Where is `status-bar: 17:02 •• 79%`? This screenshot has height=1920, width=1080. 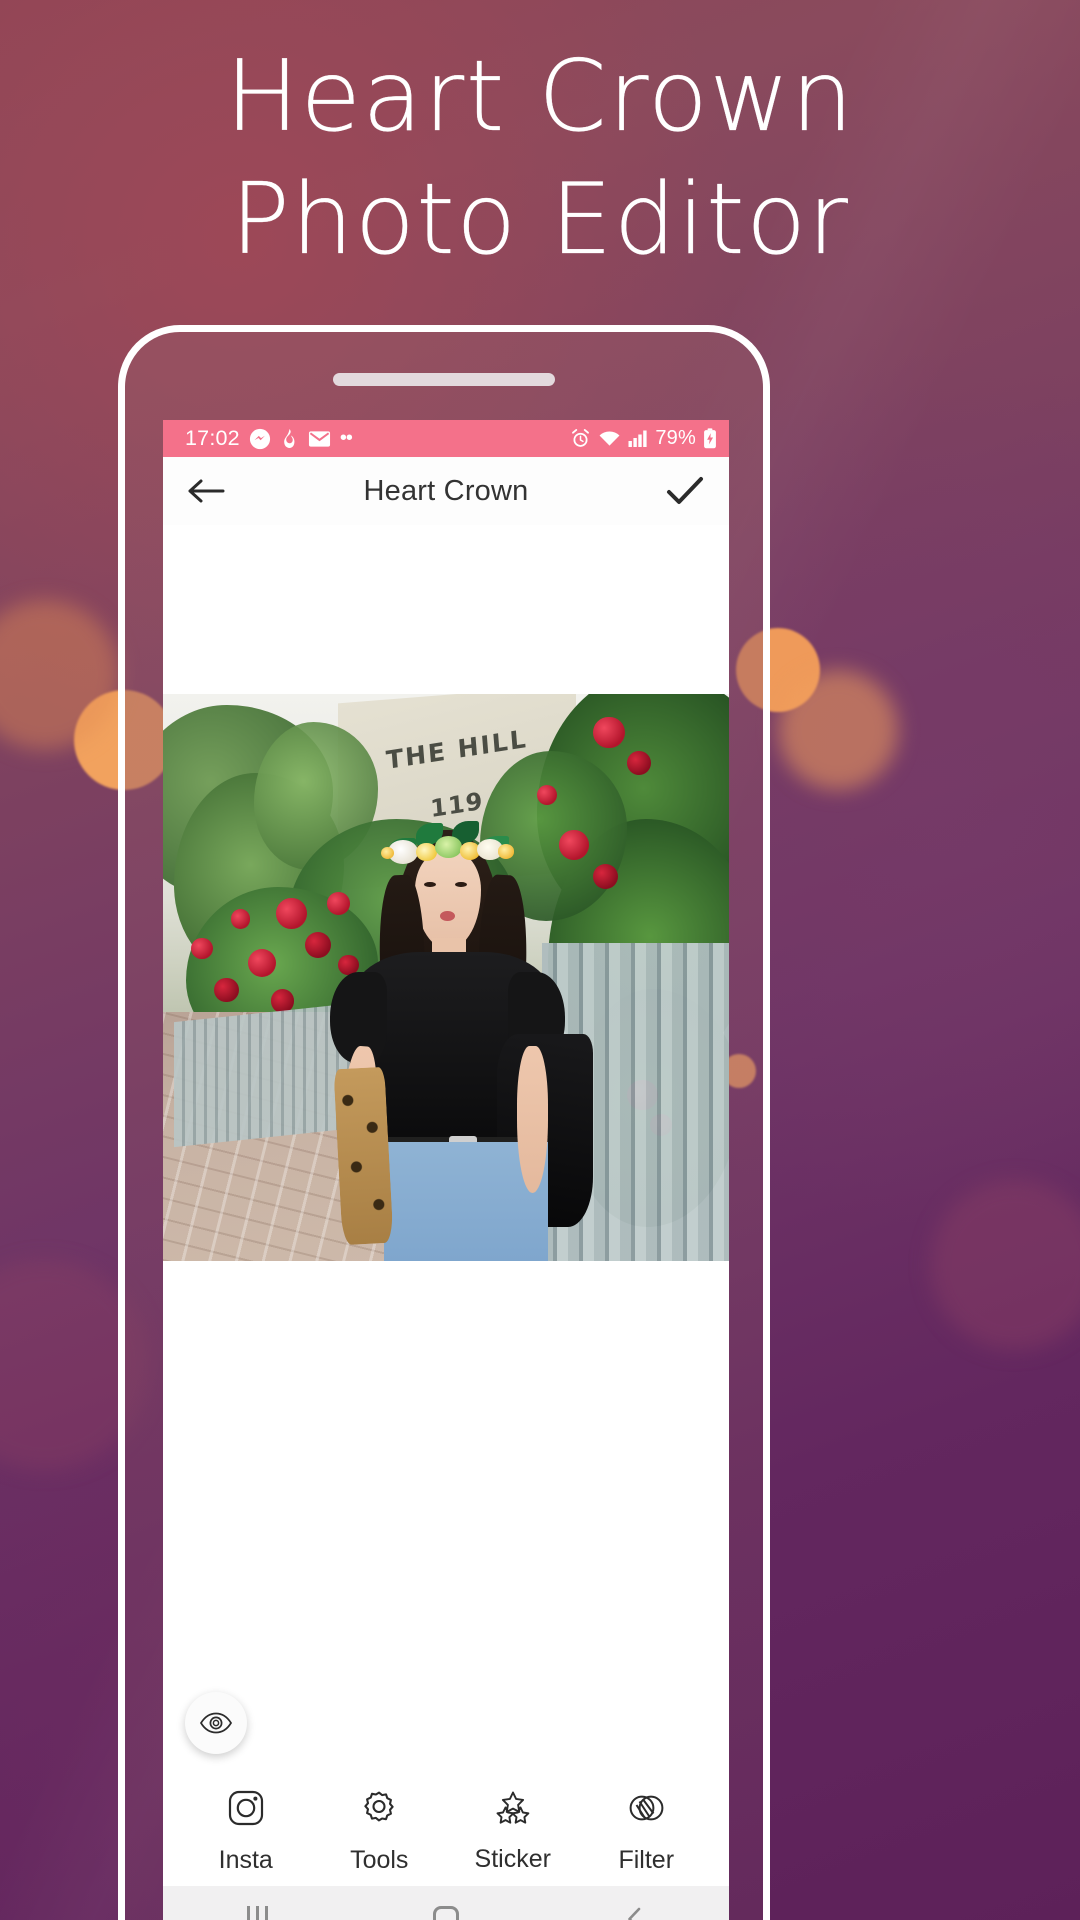
status-bar: 17:02 •• 79% is located at coordinates (446, 438).